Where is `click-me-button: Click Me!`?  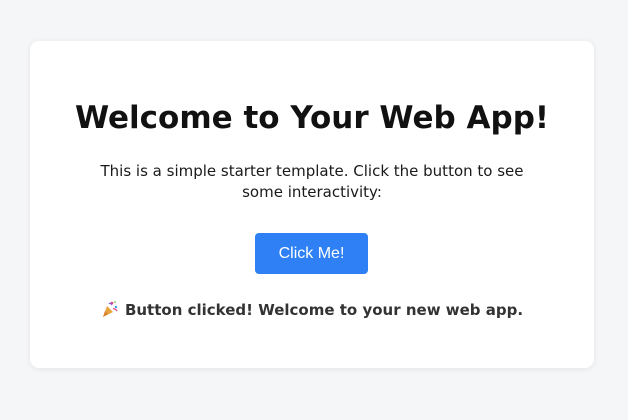 click-me-button: Click Me! is located at coordinates (311, 253).